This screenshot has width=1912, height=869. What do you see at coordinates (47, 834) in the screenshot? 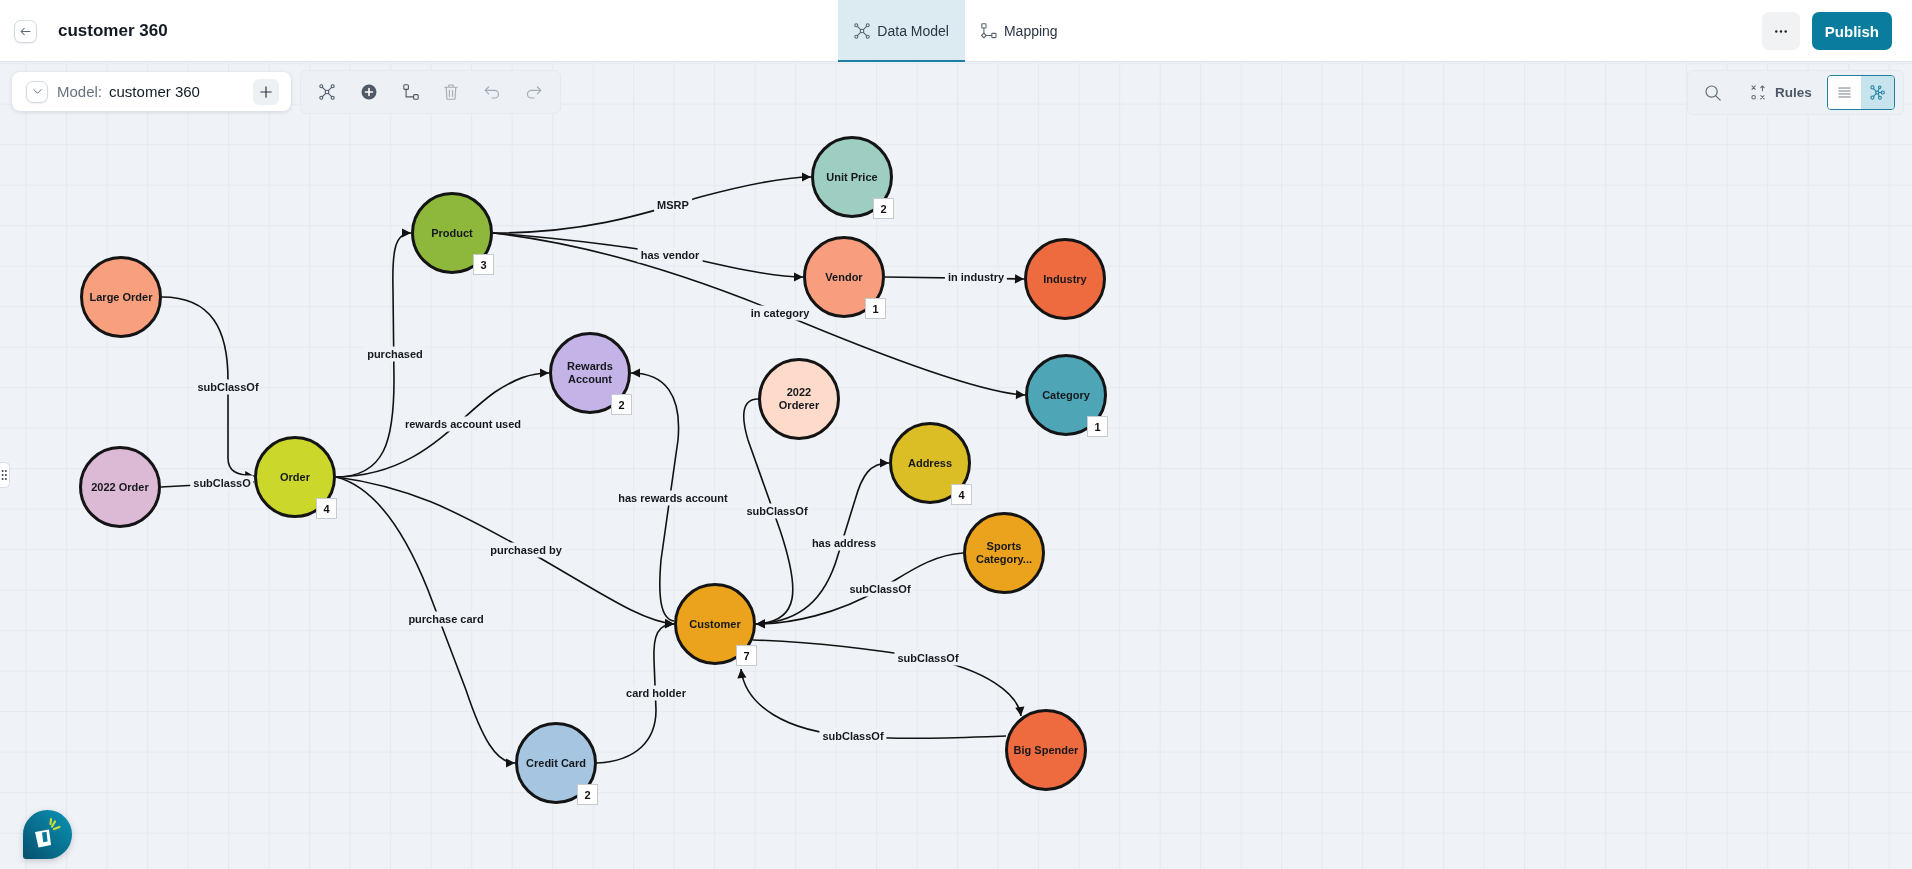
I see `logo-icon` at bounding box center [47, 834].